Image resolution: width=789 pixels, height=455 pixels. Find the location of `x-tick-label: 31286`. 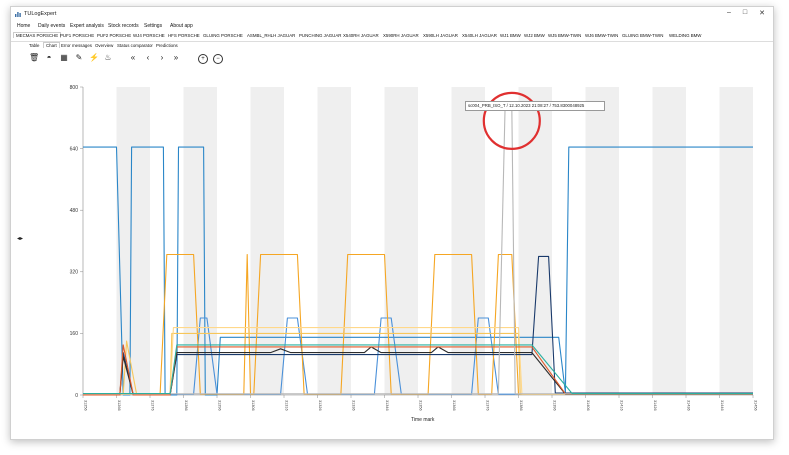

x-tick-label: 31286 is located at coordinates (186, 405).